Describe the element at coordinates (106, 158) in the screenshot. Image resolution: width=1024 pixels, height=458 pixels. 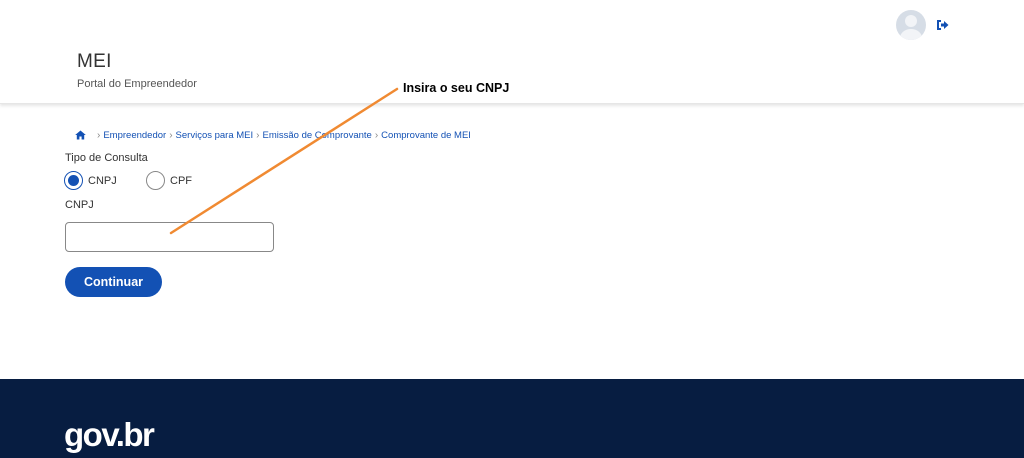
I see `consulta-type-label: Tipo de Consulta` at that location.